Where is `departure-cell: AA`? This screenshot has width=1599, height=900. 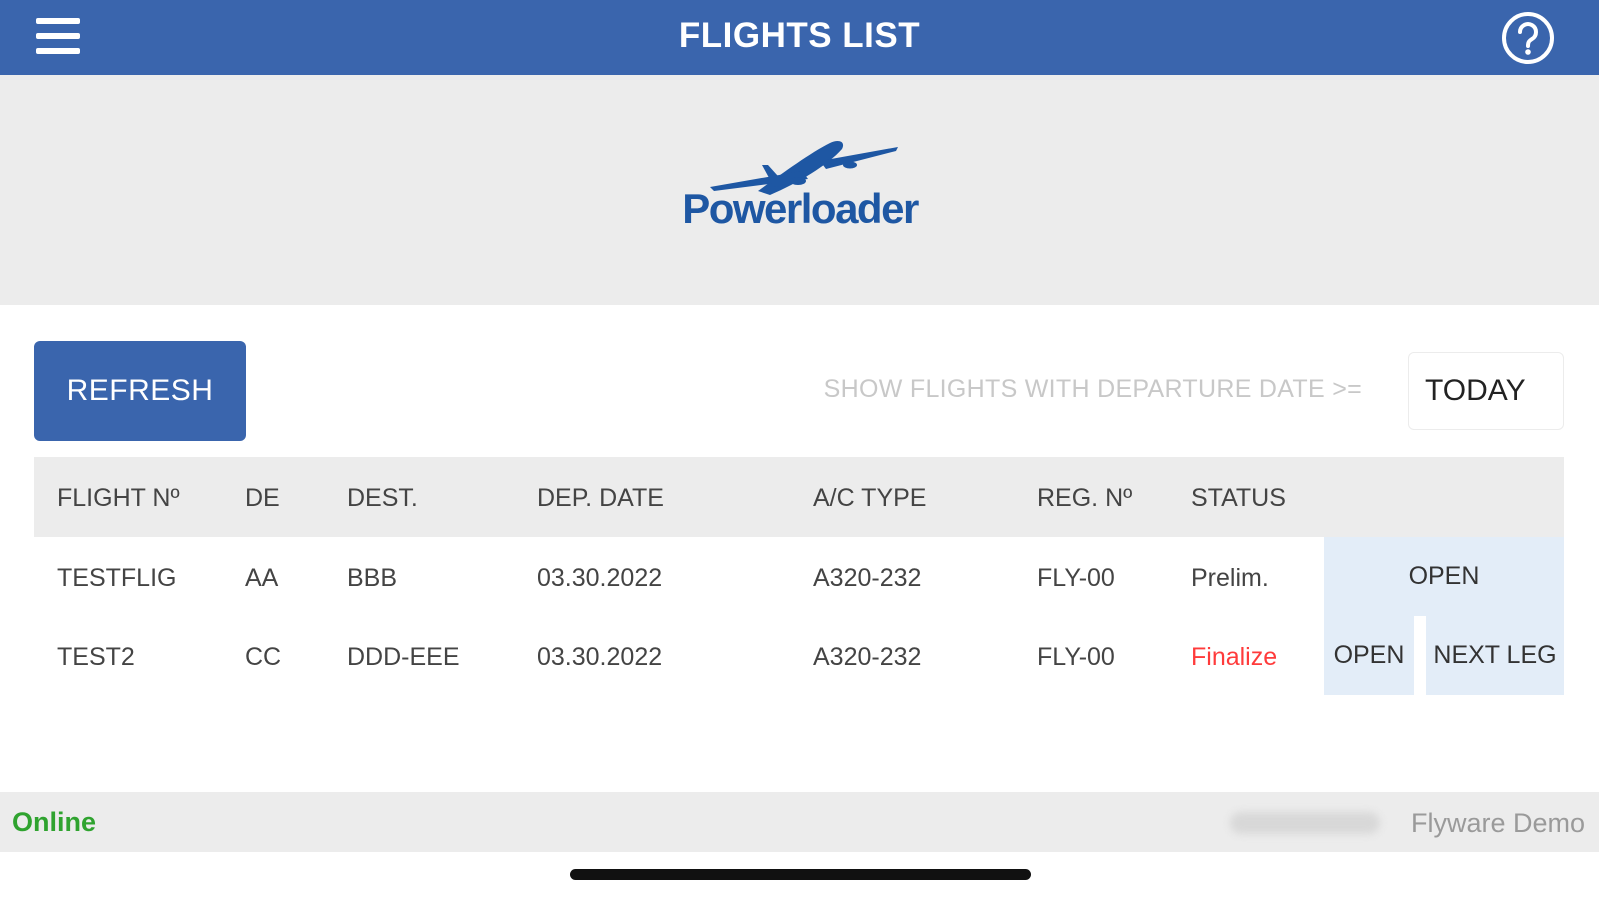
departure-cell: AA is located at coordinates (262, 578).